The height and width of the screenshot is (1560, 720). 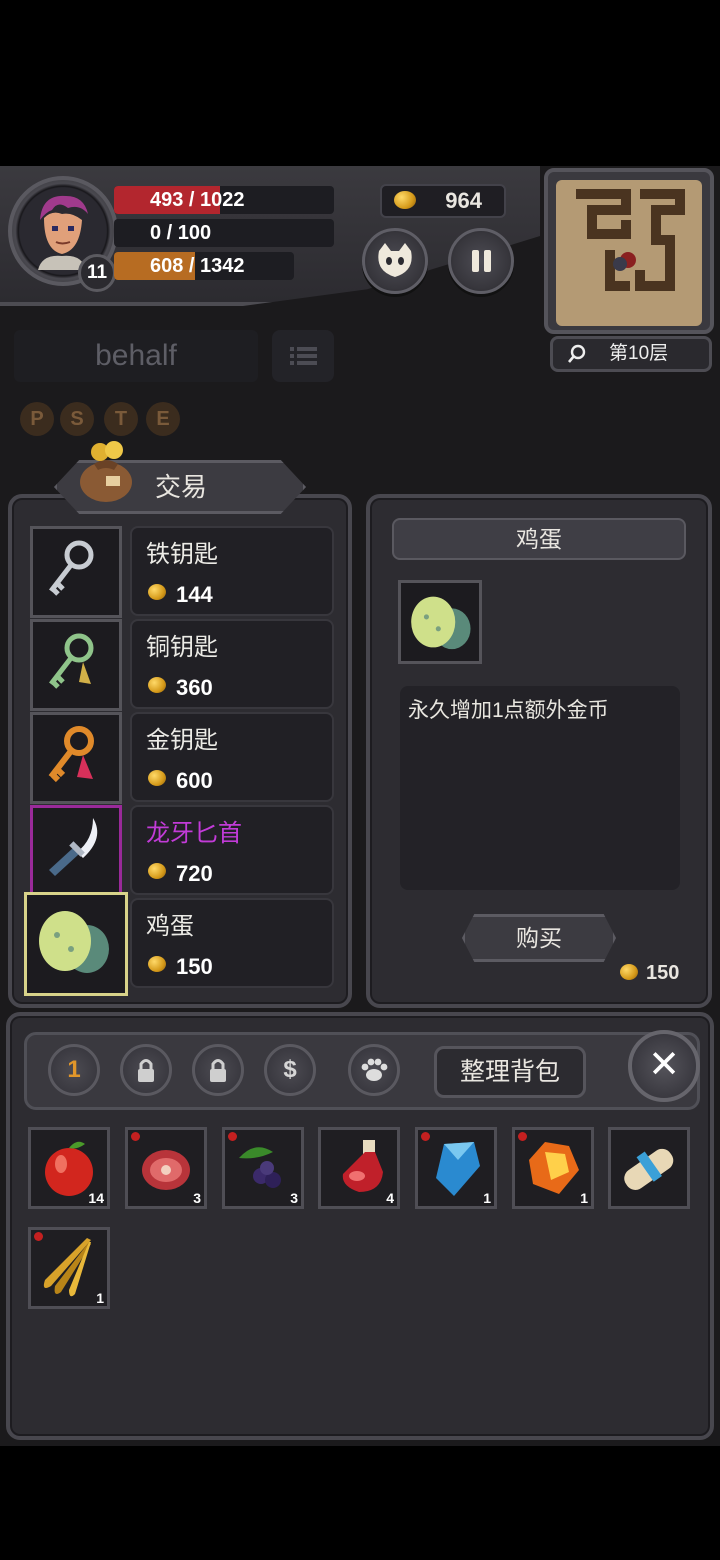 I want to click on hp-bar: 493 / 1022, so click(x=224, y=200).